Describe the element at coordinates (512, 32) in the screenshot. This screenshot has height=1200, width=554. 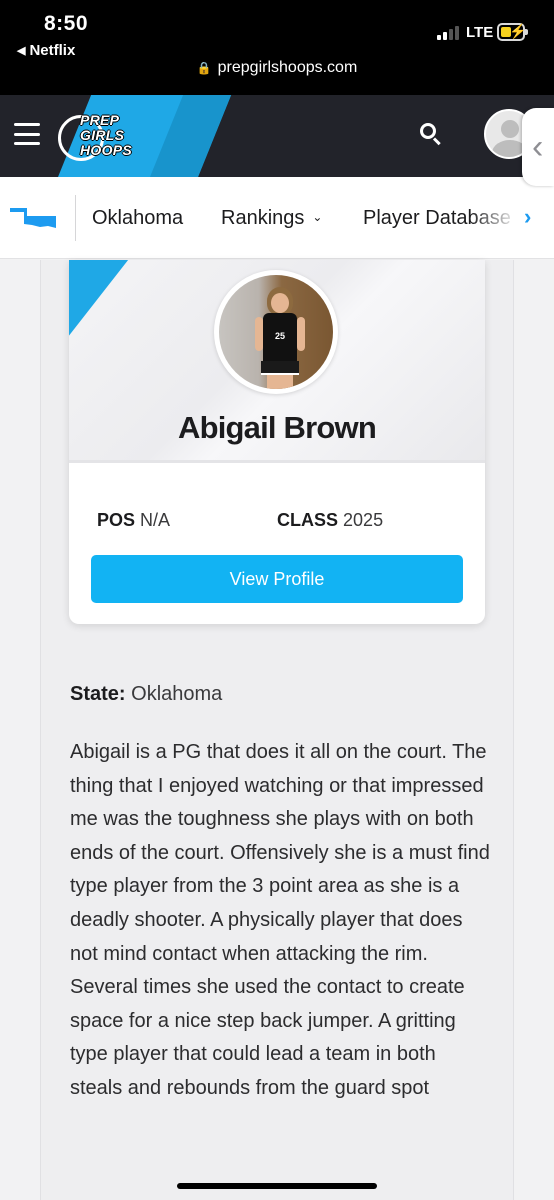
I see `battery-icon: ⚡` at that location.